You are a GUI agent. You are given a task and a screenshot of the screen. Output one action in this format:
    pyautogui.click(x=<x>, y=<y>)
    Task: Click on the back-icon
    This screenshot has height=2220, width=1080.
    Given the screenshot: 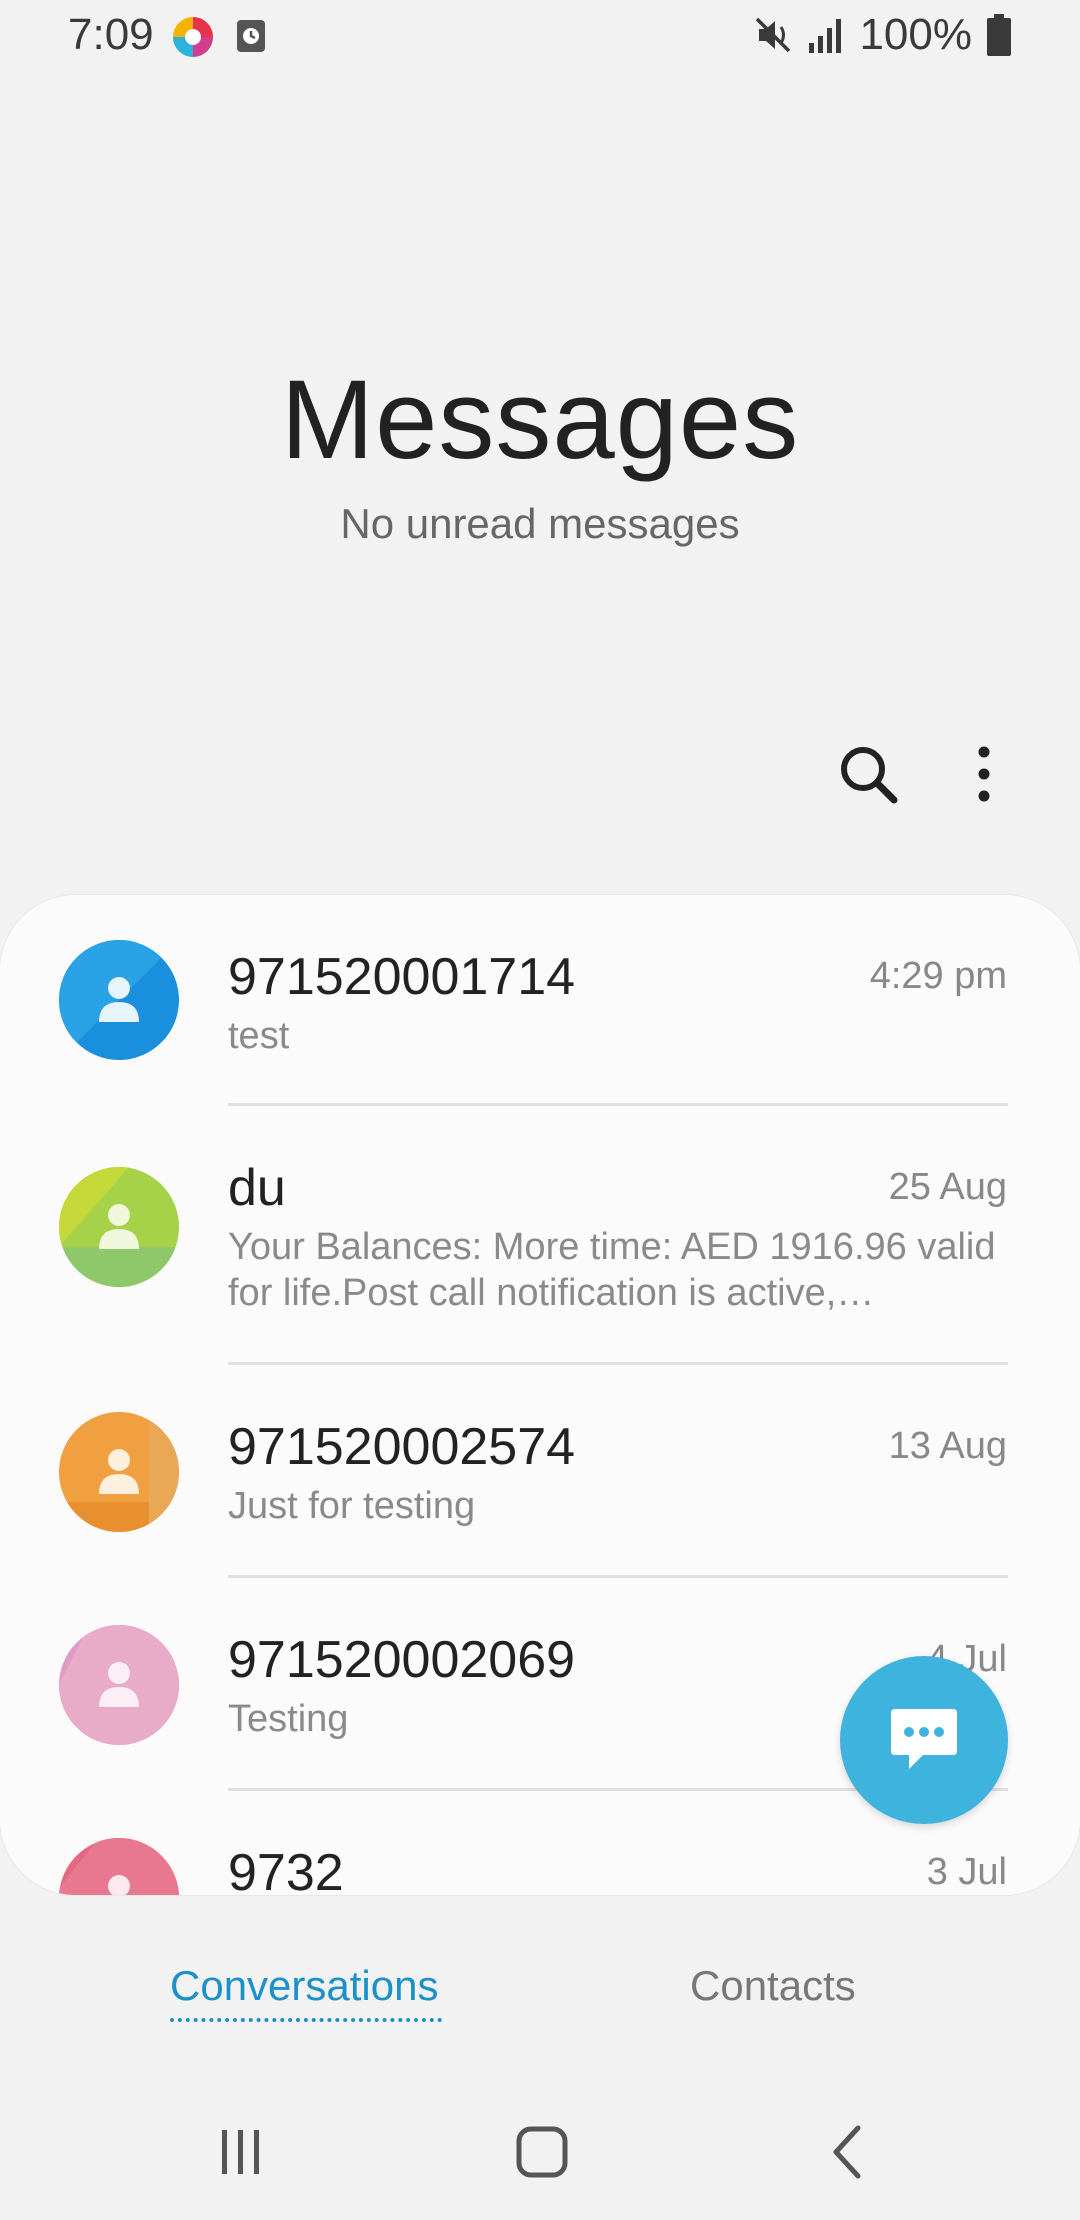 What is the action you would take?
    pyautogui.click(x=848, y=2152)
    